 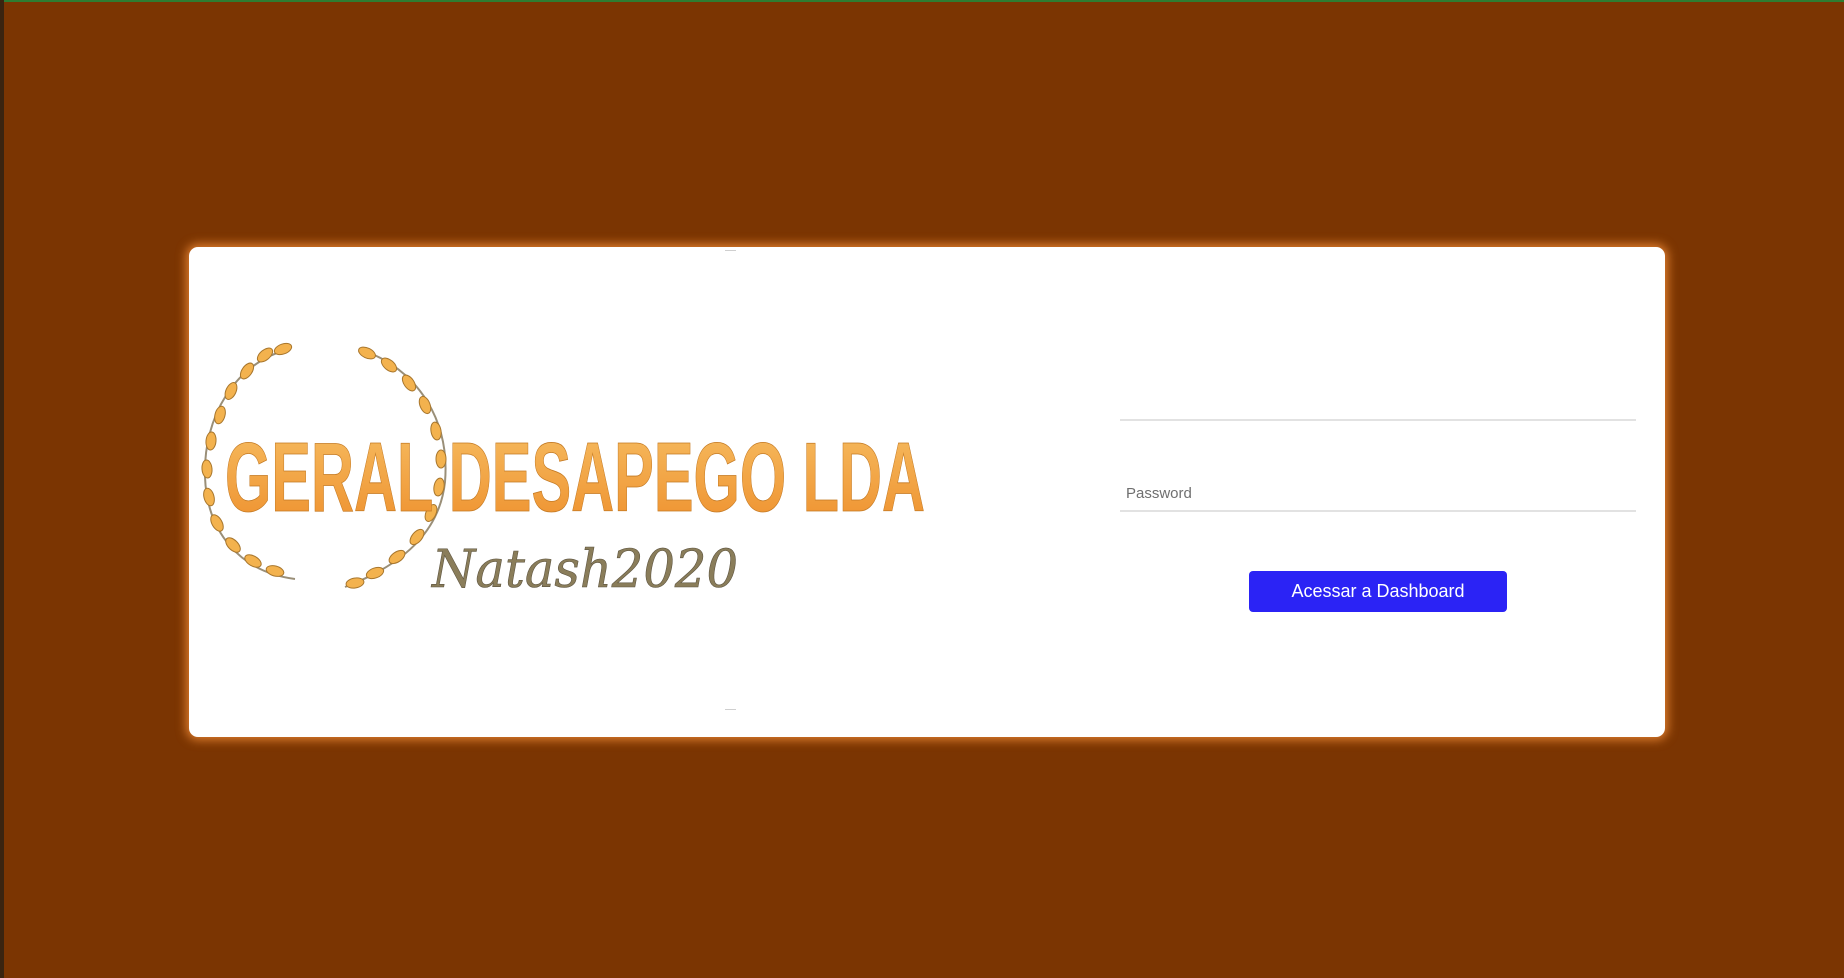 I want to click on left-window-edge, so click(x=2, y=489).